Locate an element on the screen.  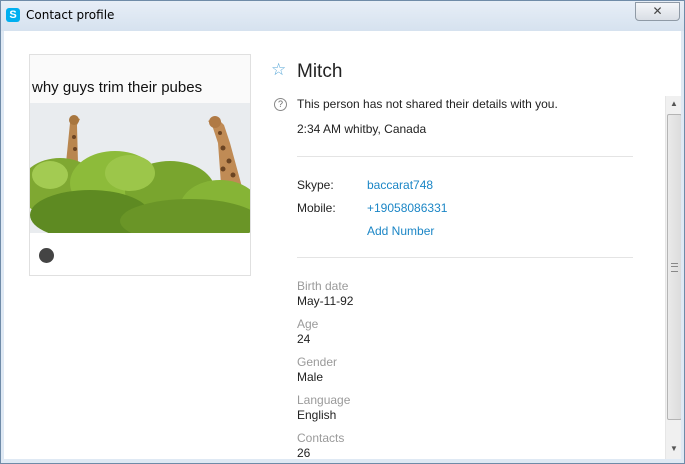
local-time: 2:34 AM whitby, Canada is located at coordinates (362, 129).